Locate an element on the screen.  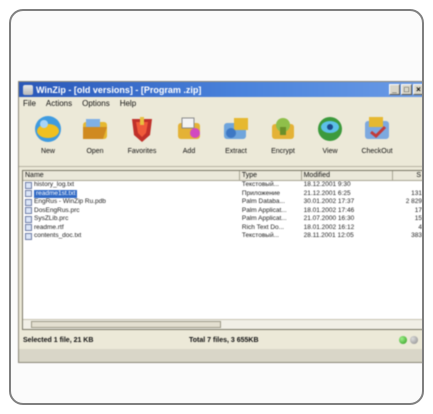
rtf-file-icon is located at coordinates (28, 228).